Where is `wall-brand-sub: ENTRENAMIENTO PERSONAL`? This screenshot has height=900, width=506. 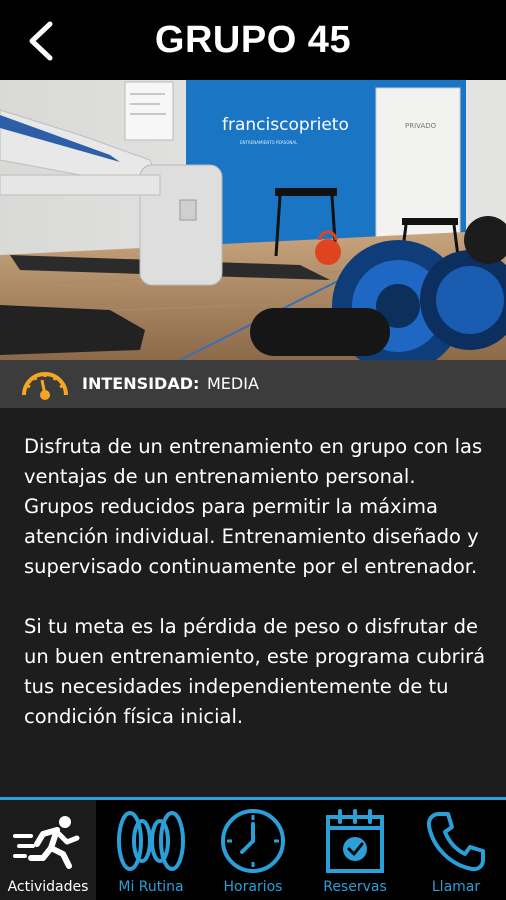 wall-brand-sub: ENTRENAMIENTO PERSONAL is located at coordinates (269, 142).